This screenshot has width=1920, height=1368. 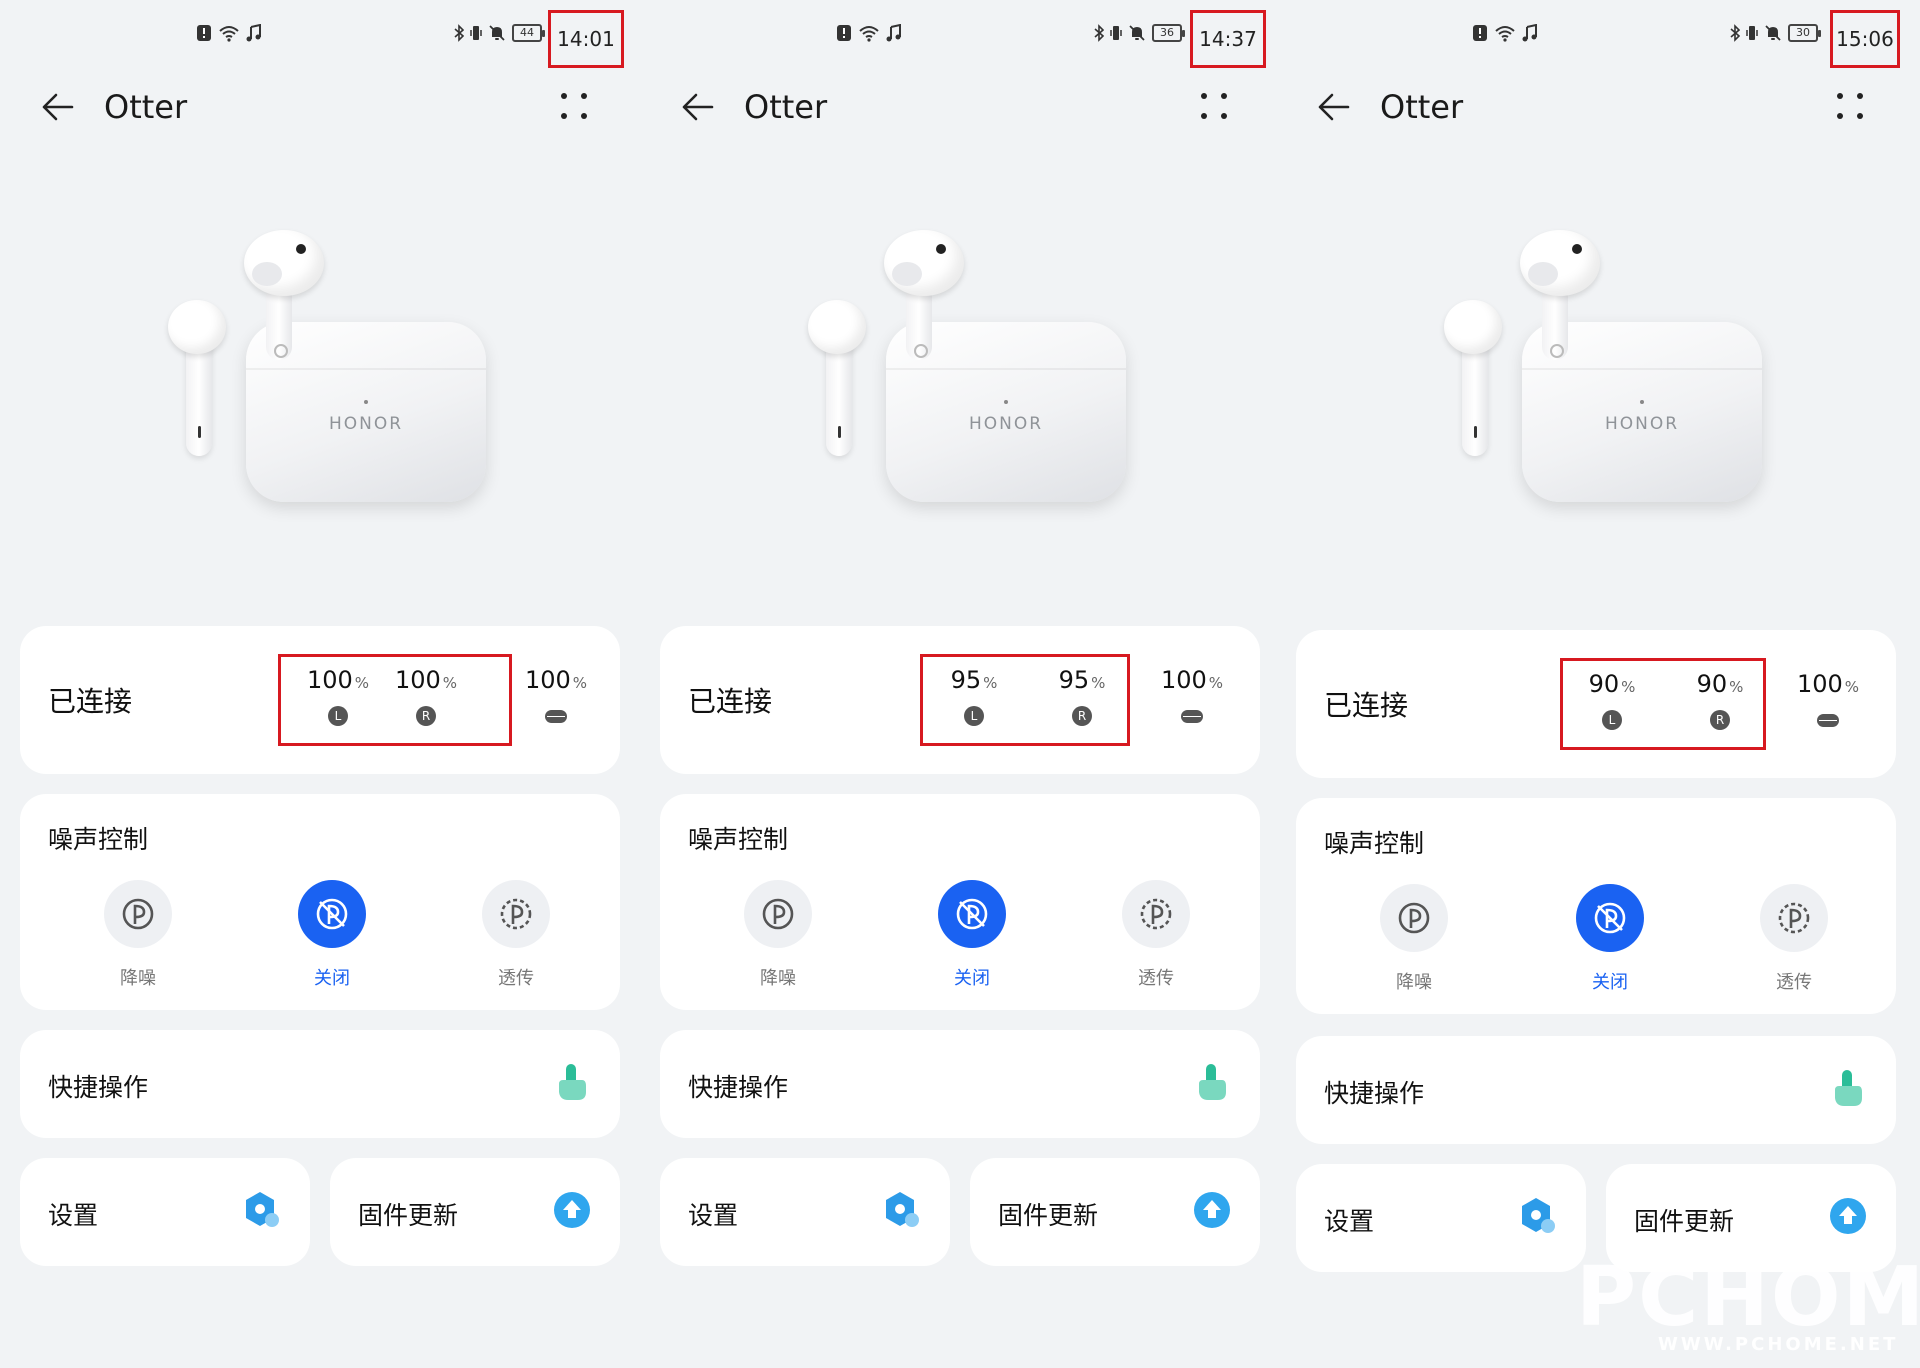 What do you see at coordinates (1804, 33) in the screenshot?
I see `phone-battery: 30` at bounding box center [1804, 33].